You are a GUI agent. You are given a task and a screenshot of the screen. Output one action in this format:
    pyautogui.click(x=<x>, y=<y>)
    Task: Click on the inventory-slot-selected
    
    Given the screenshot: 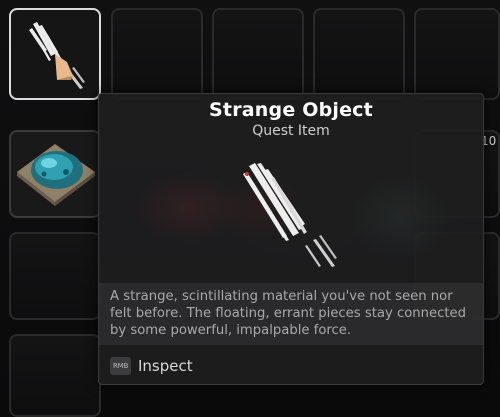 What is the action you would take?
    pyautogui.click(x=55, y=54)
    